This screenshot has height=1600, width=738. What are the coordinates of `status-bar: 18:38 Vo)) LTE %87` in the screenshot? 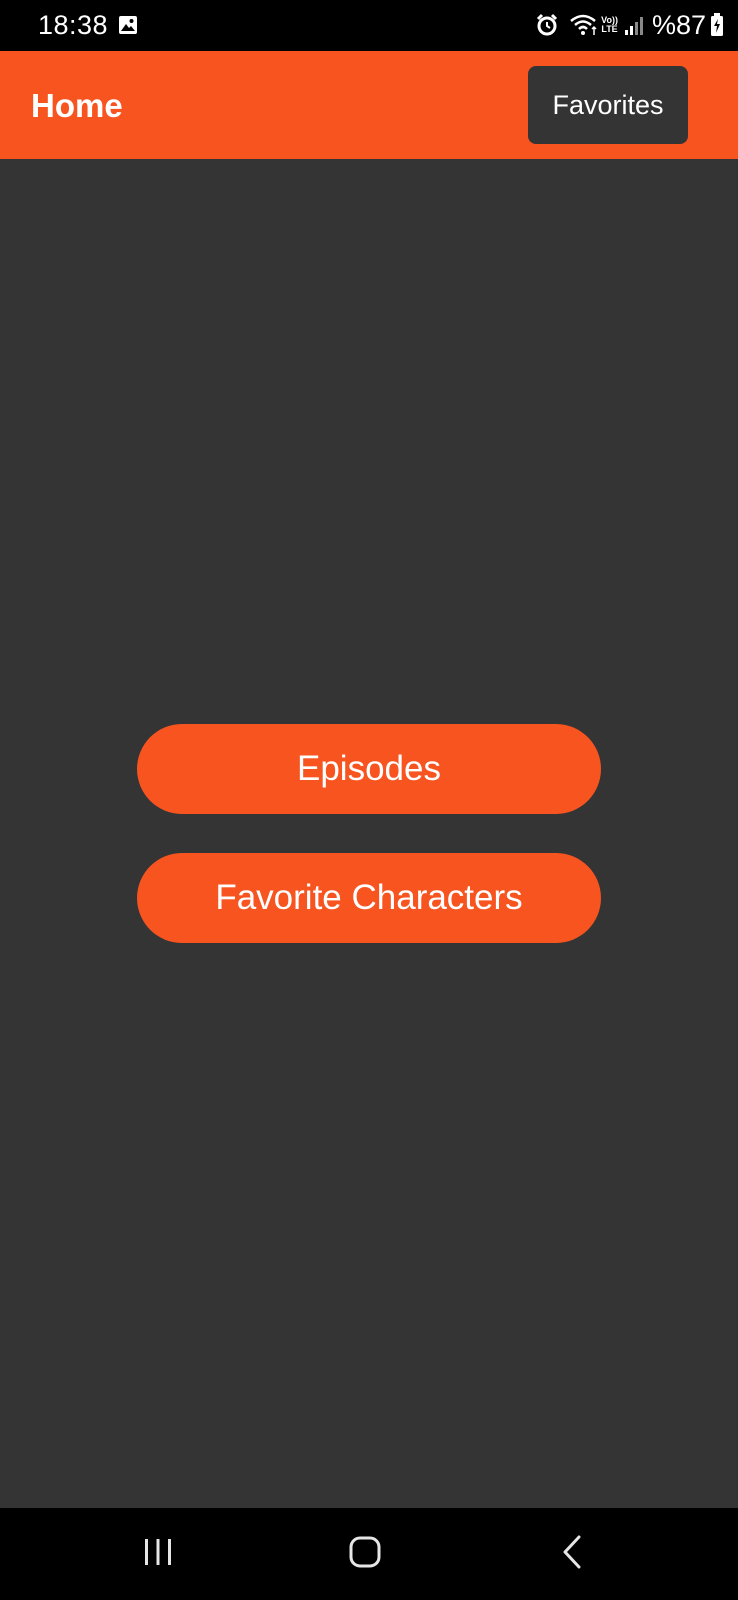 It's located at (369, 25).